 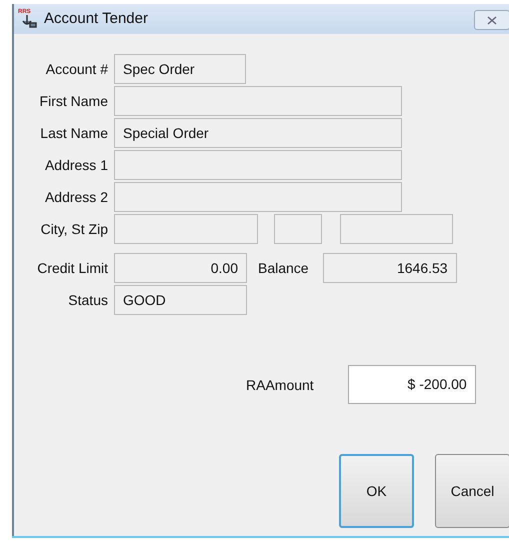 I want to click on field-label: City, St Zip, so click(x=74, y=229).